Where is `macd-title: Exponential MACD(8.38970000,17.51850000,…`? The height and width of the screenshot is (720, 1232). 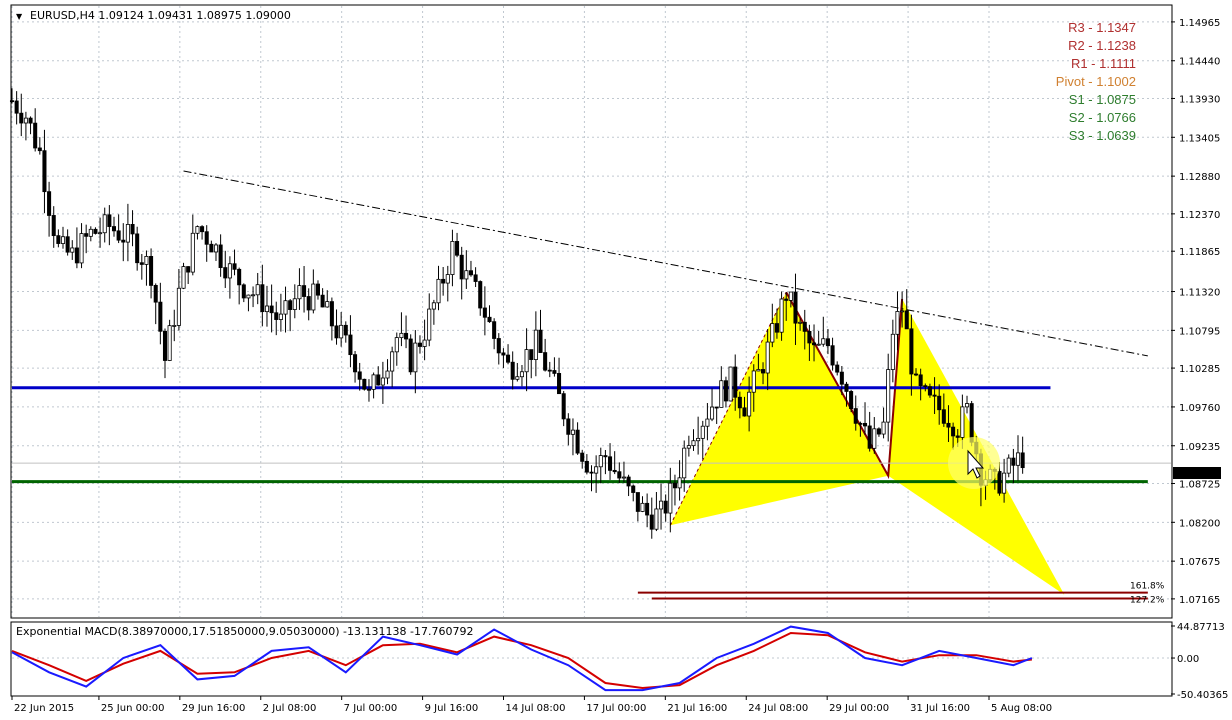 macd-title: Exponential MACD(8.38970000,17.51850000,… is located at coordinates (244, 631).